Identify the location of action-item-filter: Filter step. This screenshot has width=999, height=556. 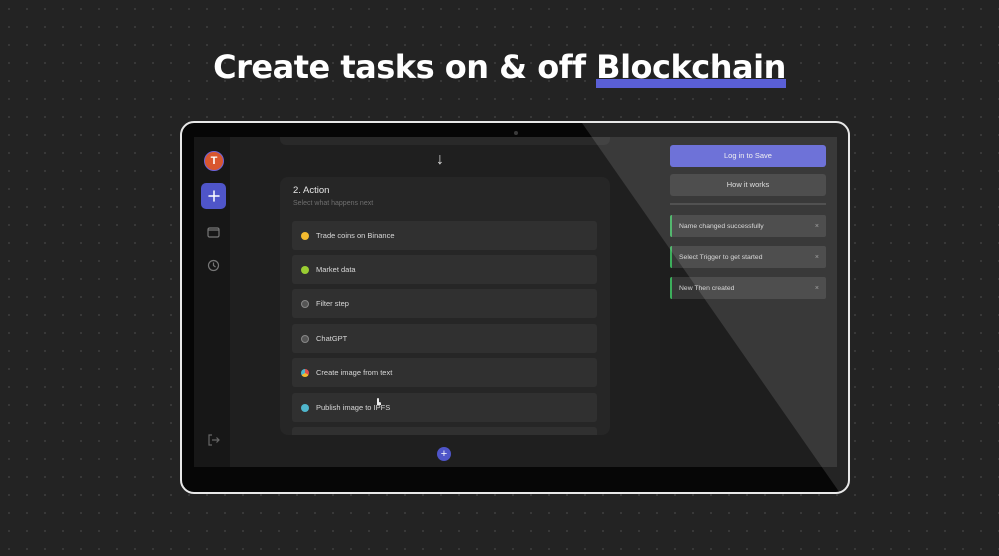
(444, 303).